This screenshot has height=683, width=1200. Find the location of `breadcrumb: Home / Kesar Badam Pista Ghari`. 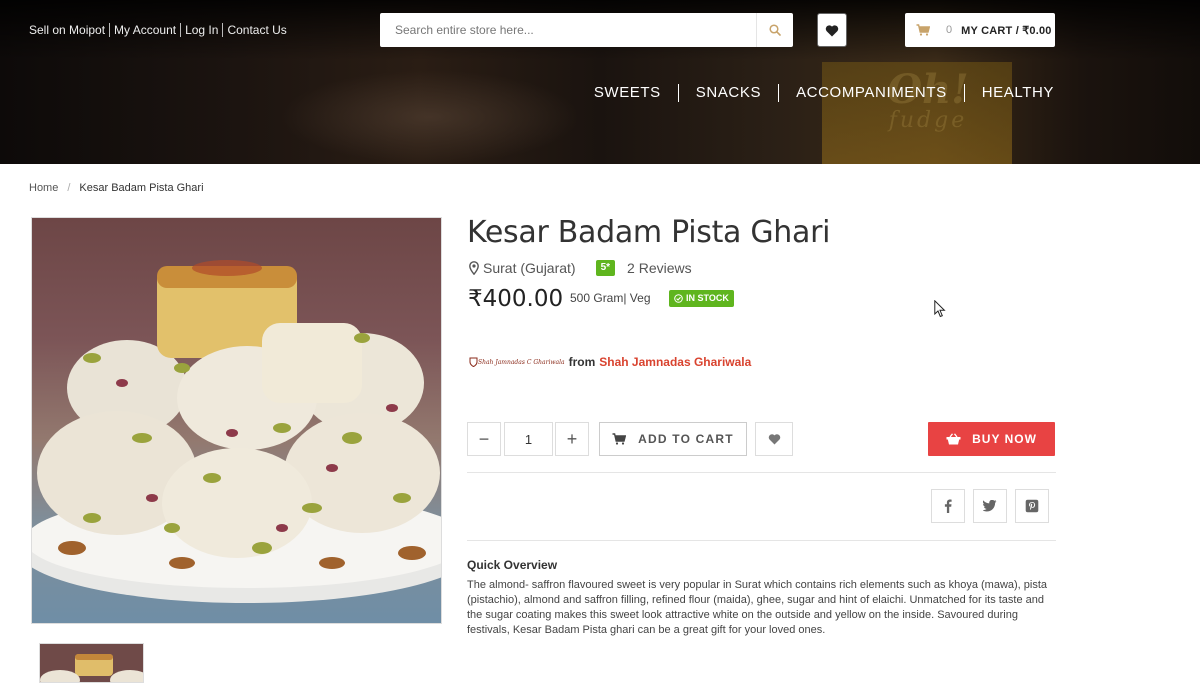

breadcrumb: Home / Kesar Badam Pista Ghari is located at coordinates (116, 188).